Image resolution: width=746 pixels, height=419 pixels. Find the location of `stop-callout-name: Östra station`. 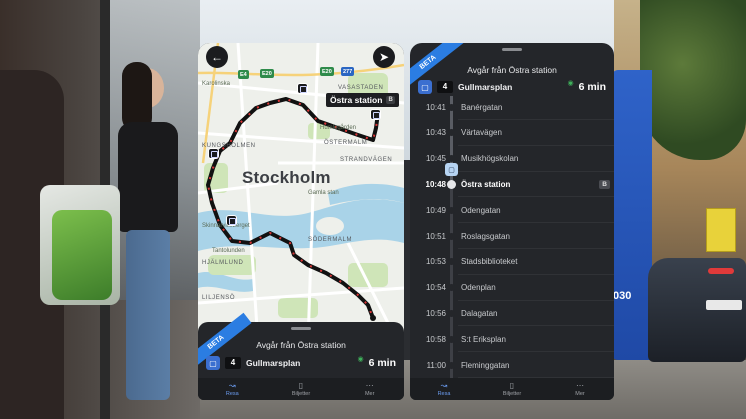

stop-callout-name: Östra station is located at coordinates (356, 100).